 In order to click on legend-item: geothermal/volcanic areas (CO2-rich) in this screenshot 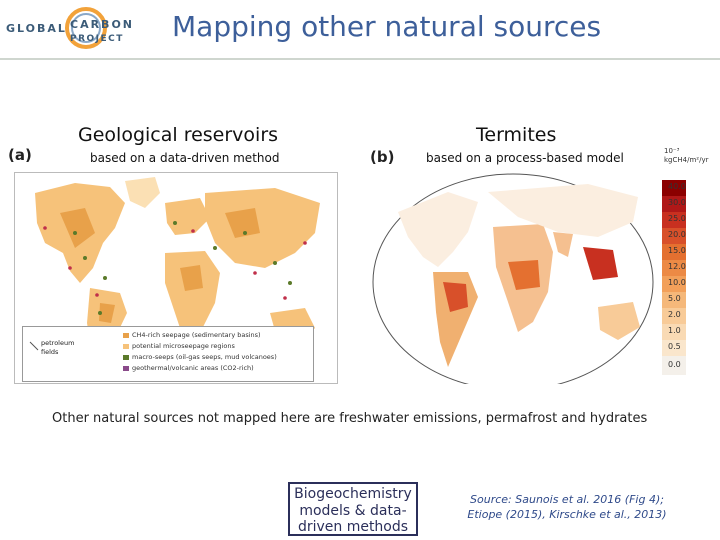, I will do `click(188, 368)`.